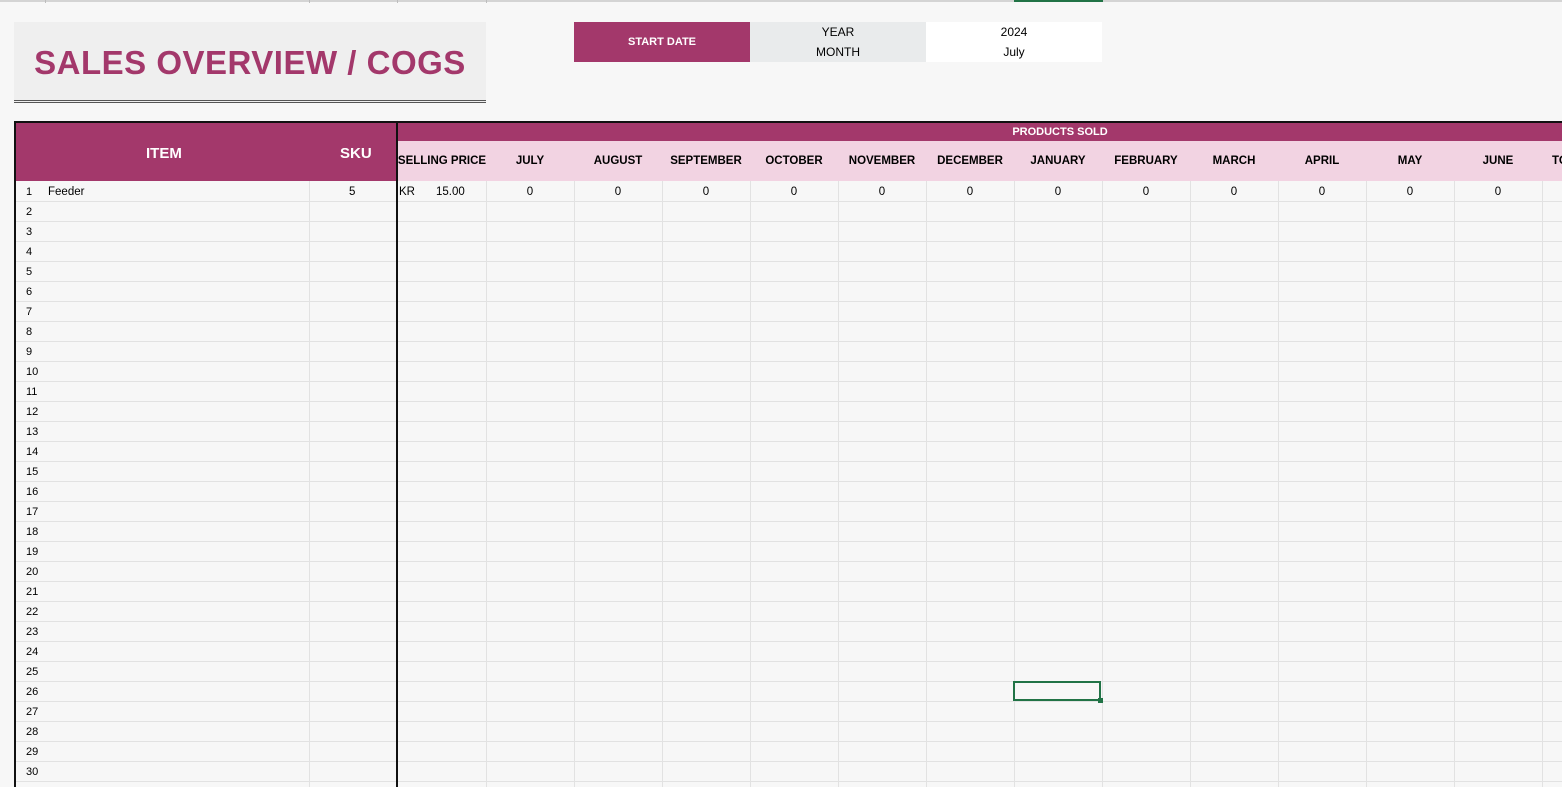 This screenshot has width=1562, height=787. What do you see at coordinates (980, 132) in the screenshot?
I see `products-sold-header: PRODUCTS SOLD` at bounding box center [980, 132].